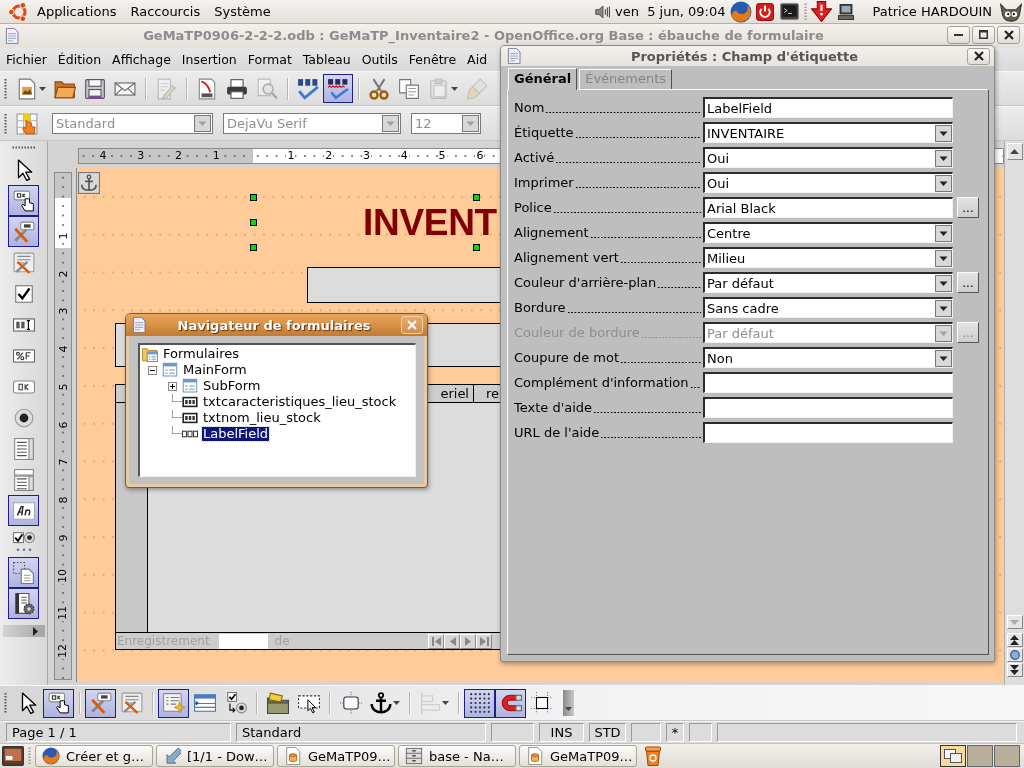 The image size is (1024, 768). What do you see at coordinates (828, 357) in the screenshot?
I see `select-field: Non` at bounding box center [828, 357].